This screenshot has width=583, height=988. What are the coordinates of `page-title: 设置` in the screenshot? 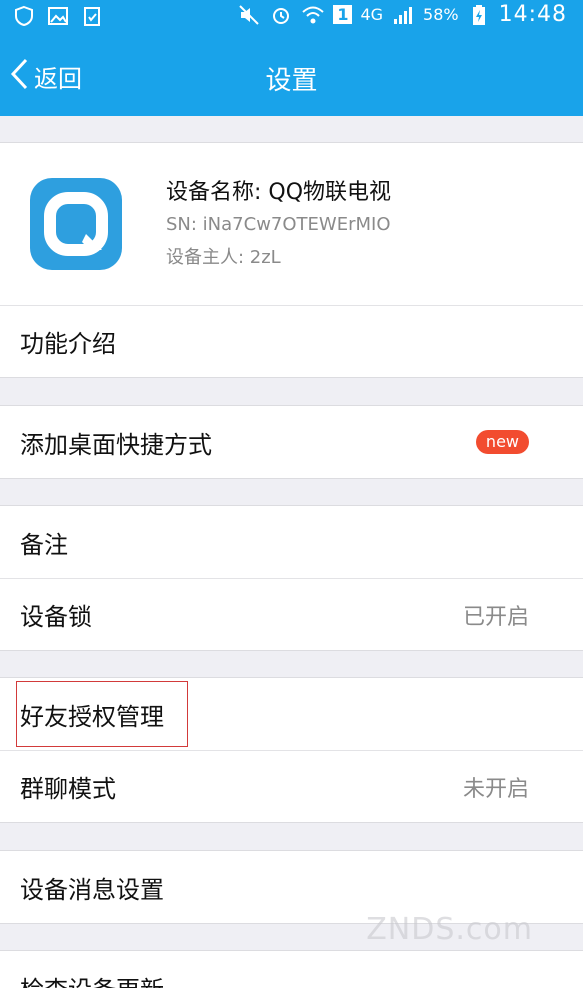 It's located at (291, 81).